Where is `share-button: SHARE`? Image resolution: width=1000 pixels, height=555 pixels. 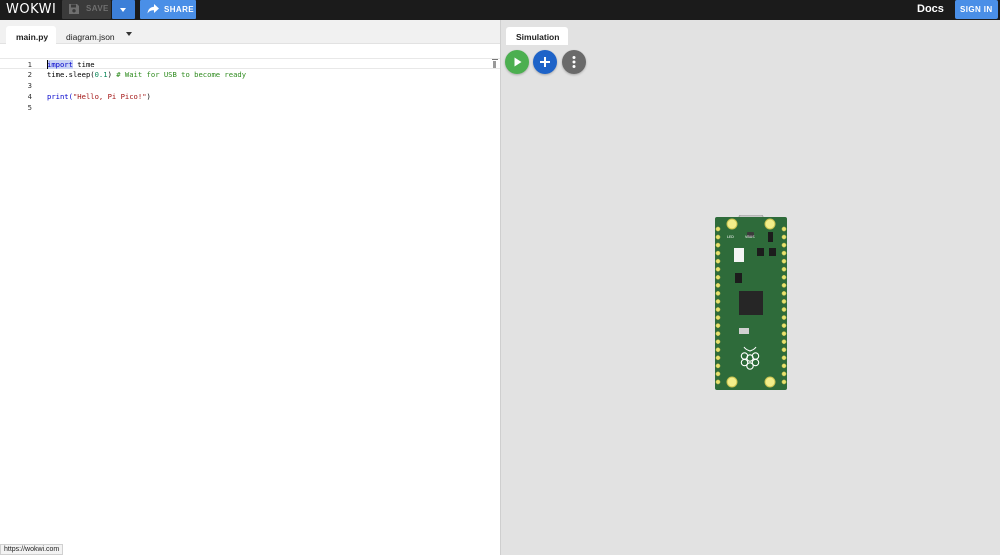
share-button: SHARE is located at coordinates (168, 9).